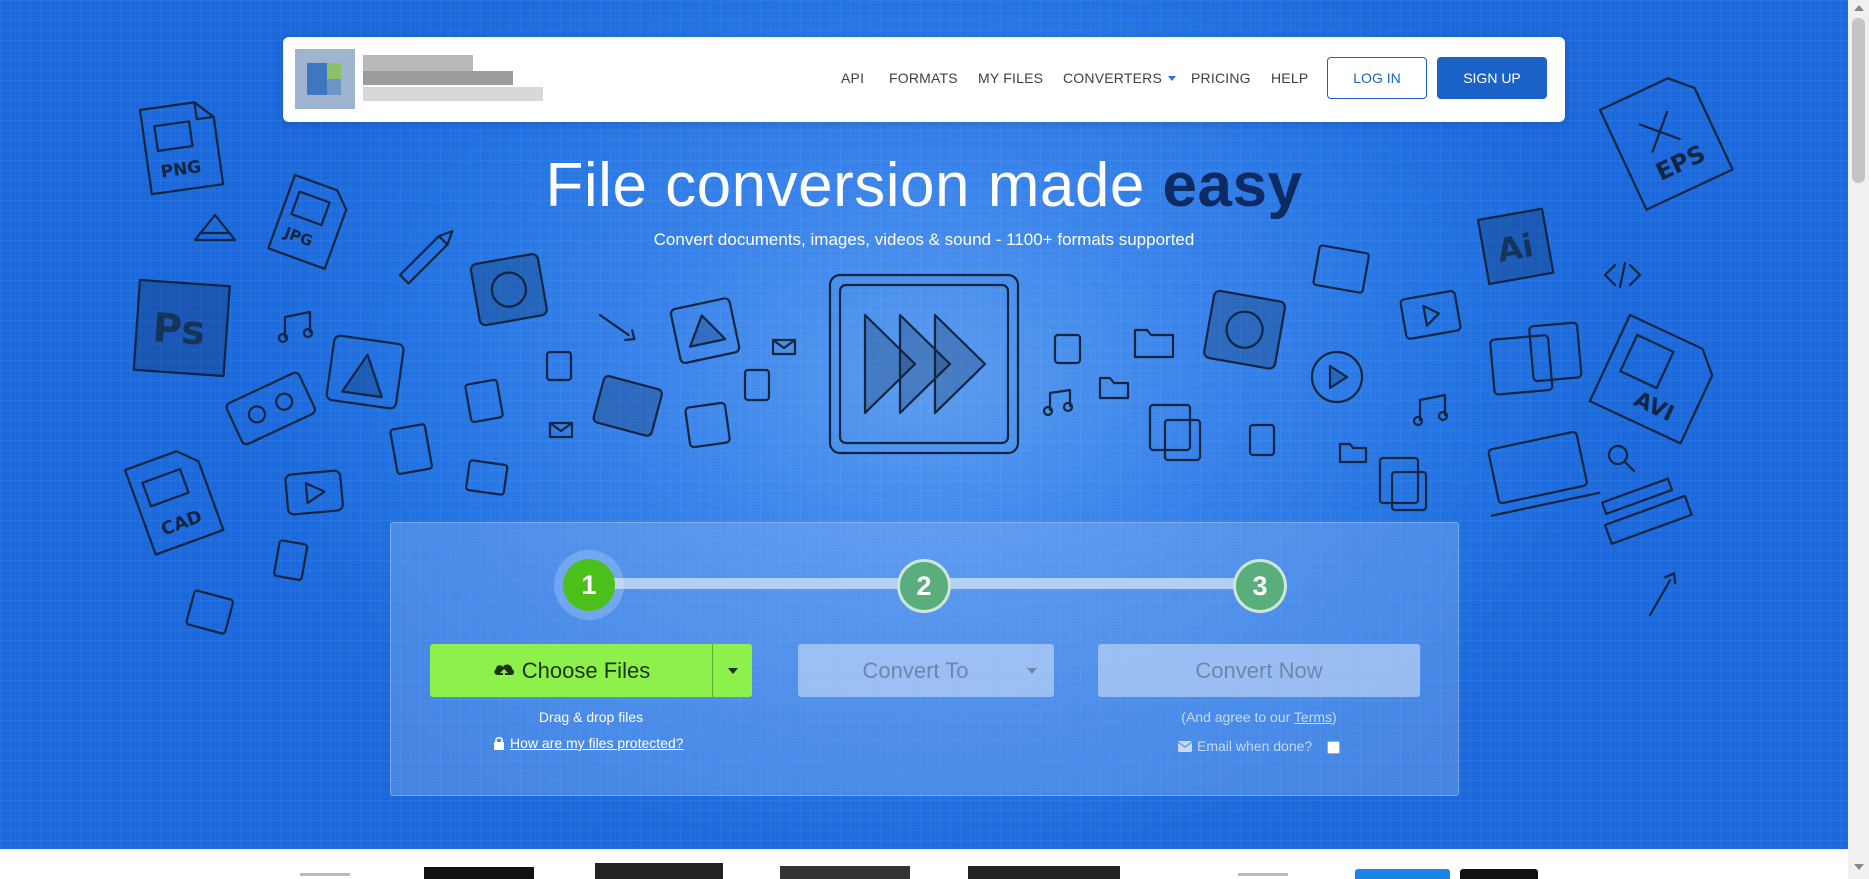 The width and height of the screenshot is (1869, 879). What do you see at coordinates (1858, 439) in the screenshot?
I see `page-scrollbar` at bounding box center [1858, 439].